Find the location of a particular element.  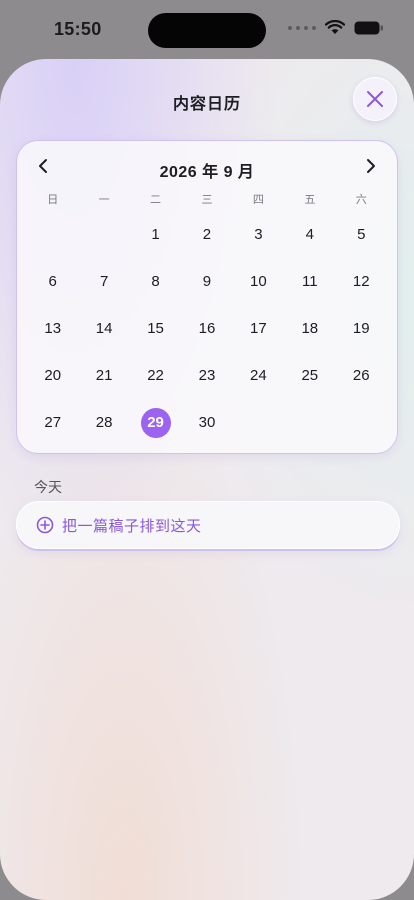

weekday-label: 四 is located at coordinates (258, 200).